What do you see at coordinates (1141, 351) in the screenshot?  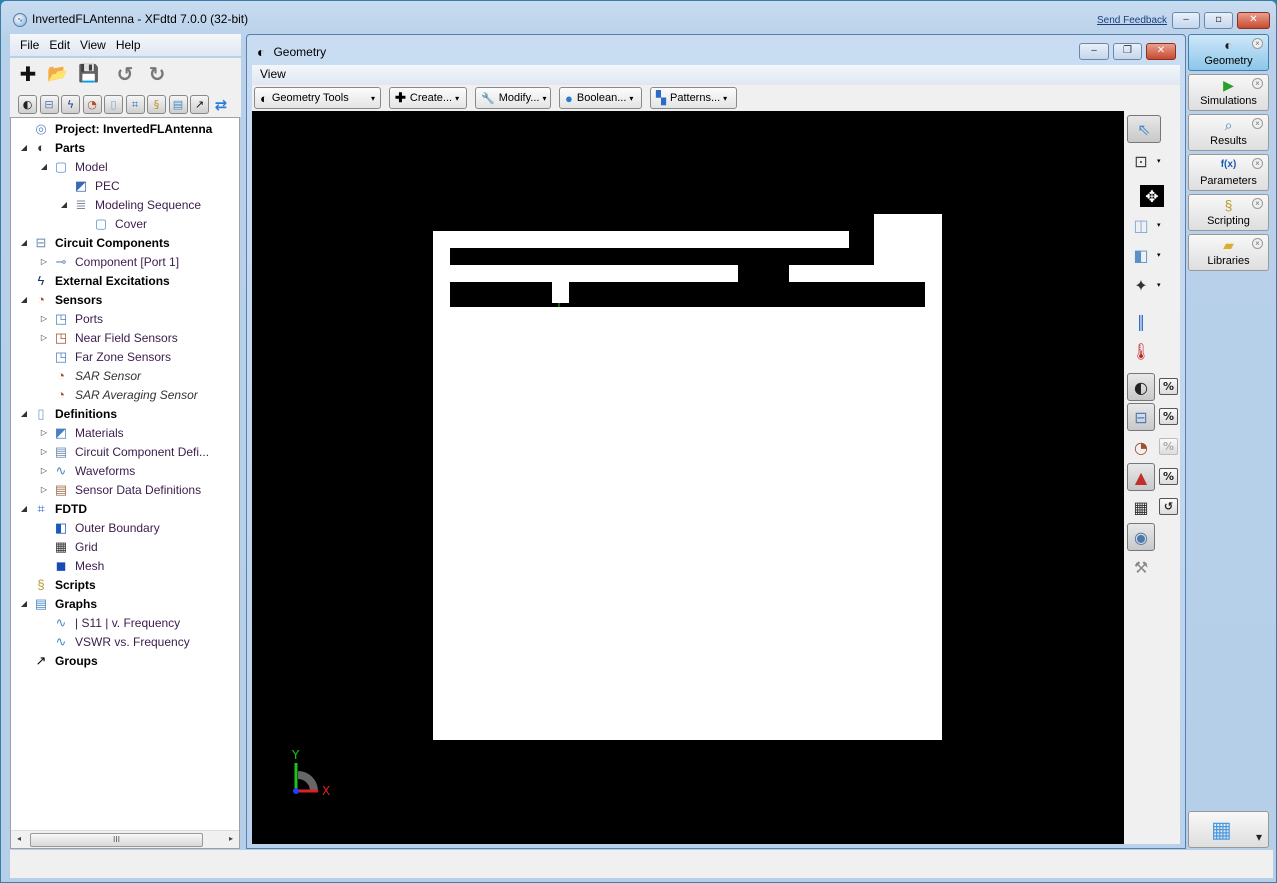 I see `thermometer-icon: 🌡` at bounding box center [1141, 351].